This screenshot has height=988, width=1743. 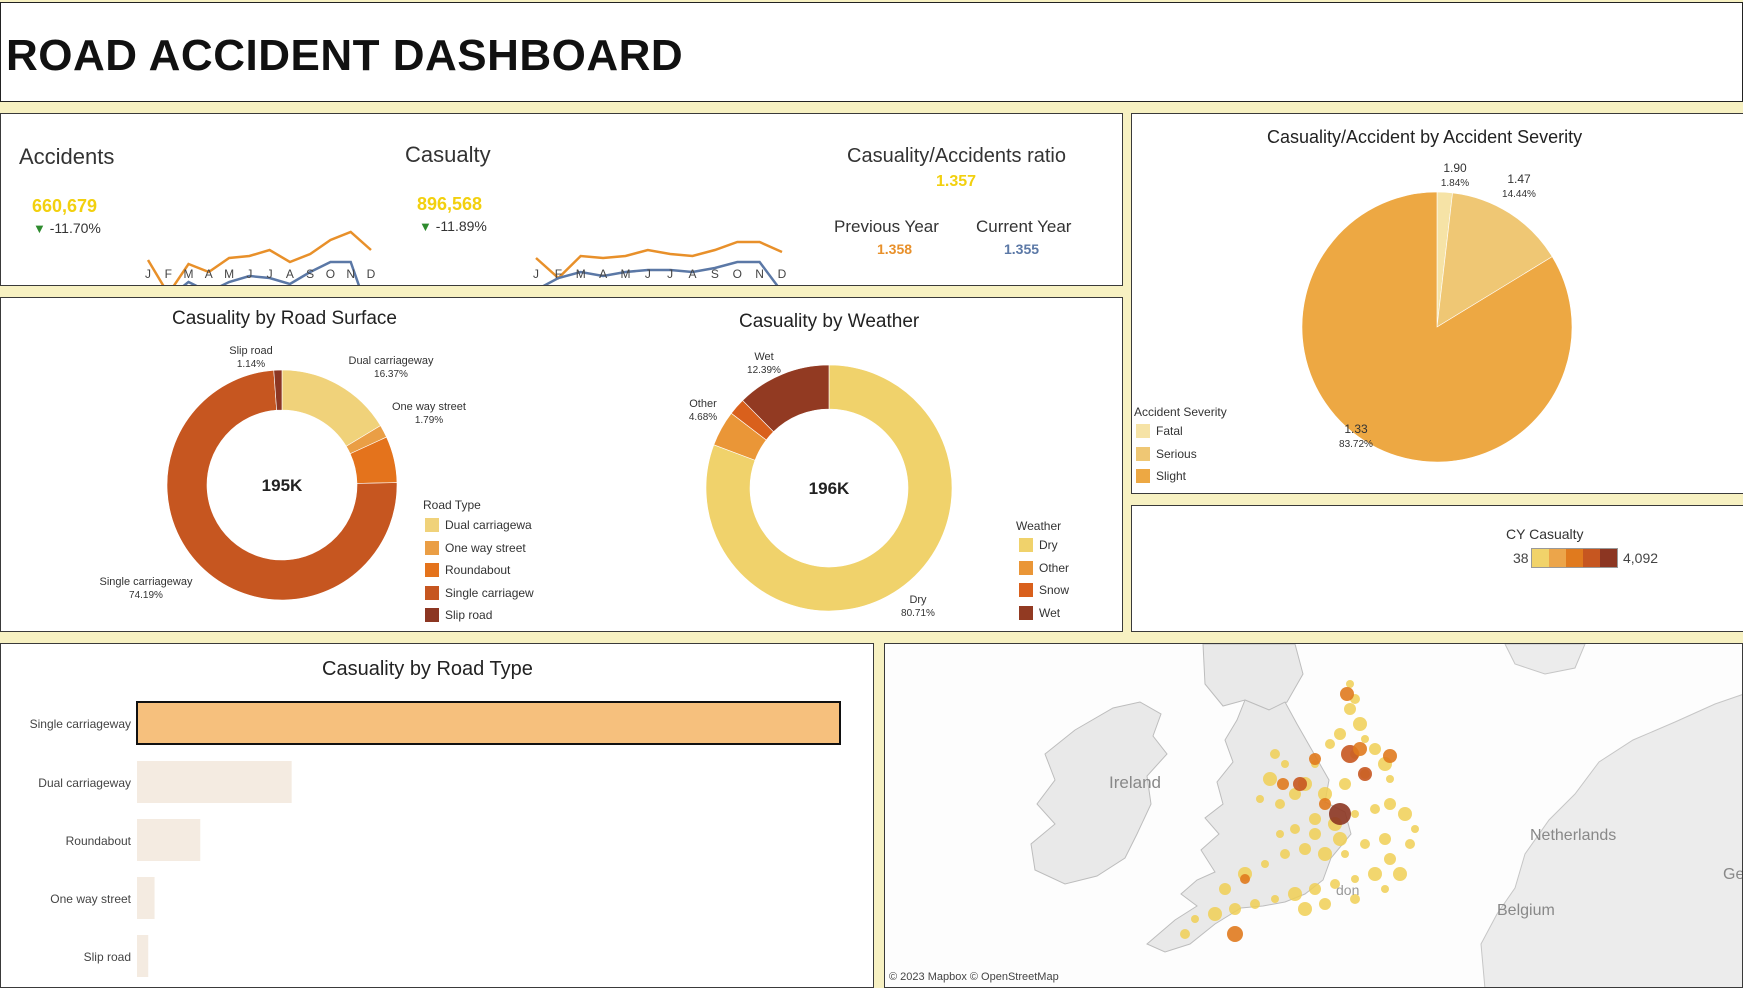 What do you see at coordinates (764, 370) in the screenshot?
I see `slice-pct-label: 12.39%` at bounding box center [764, 370].